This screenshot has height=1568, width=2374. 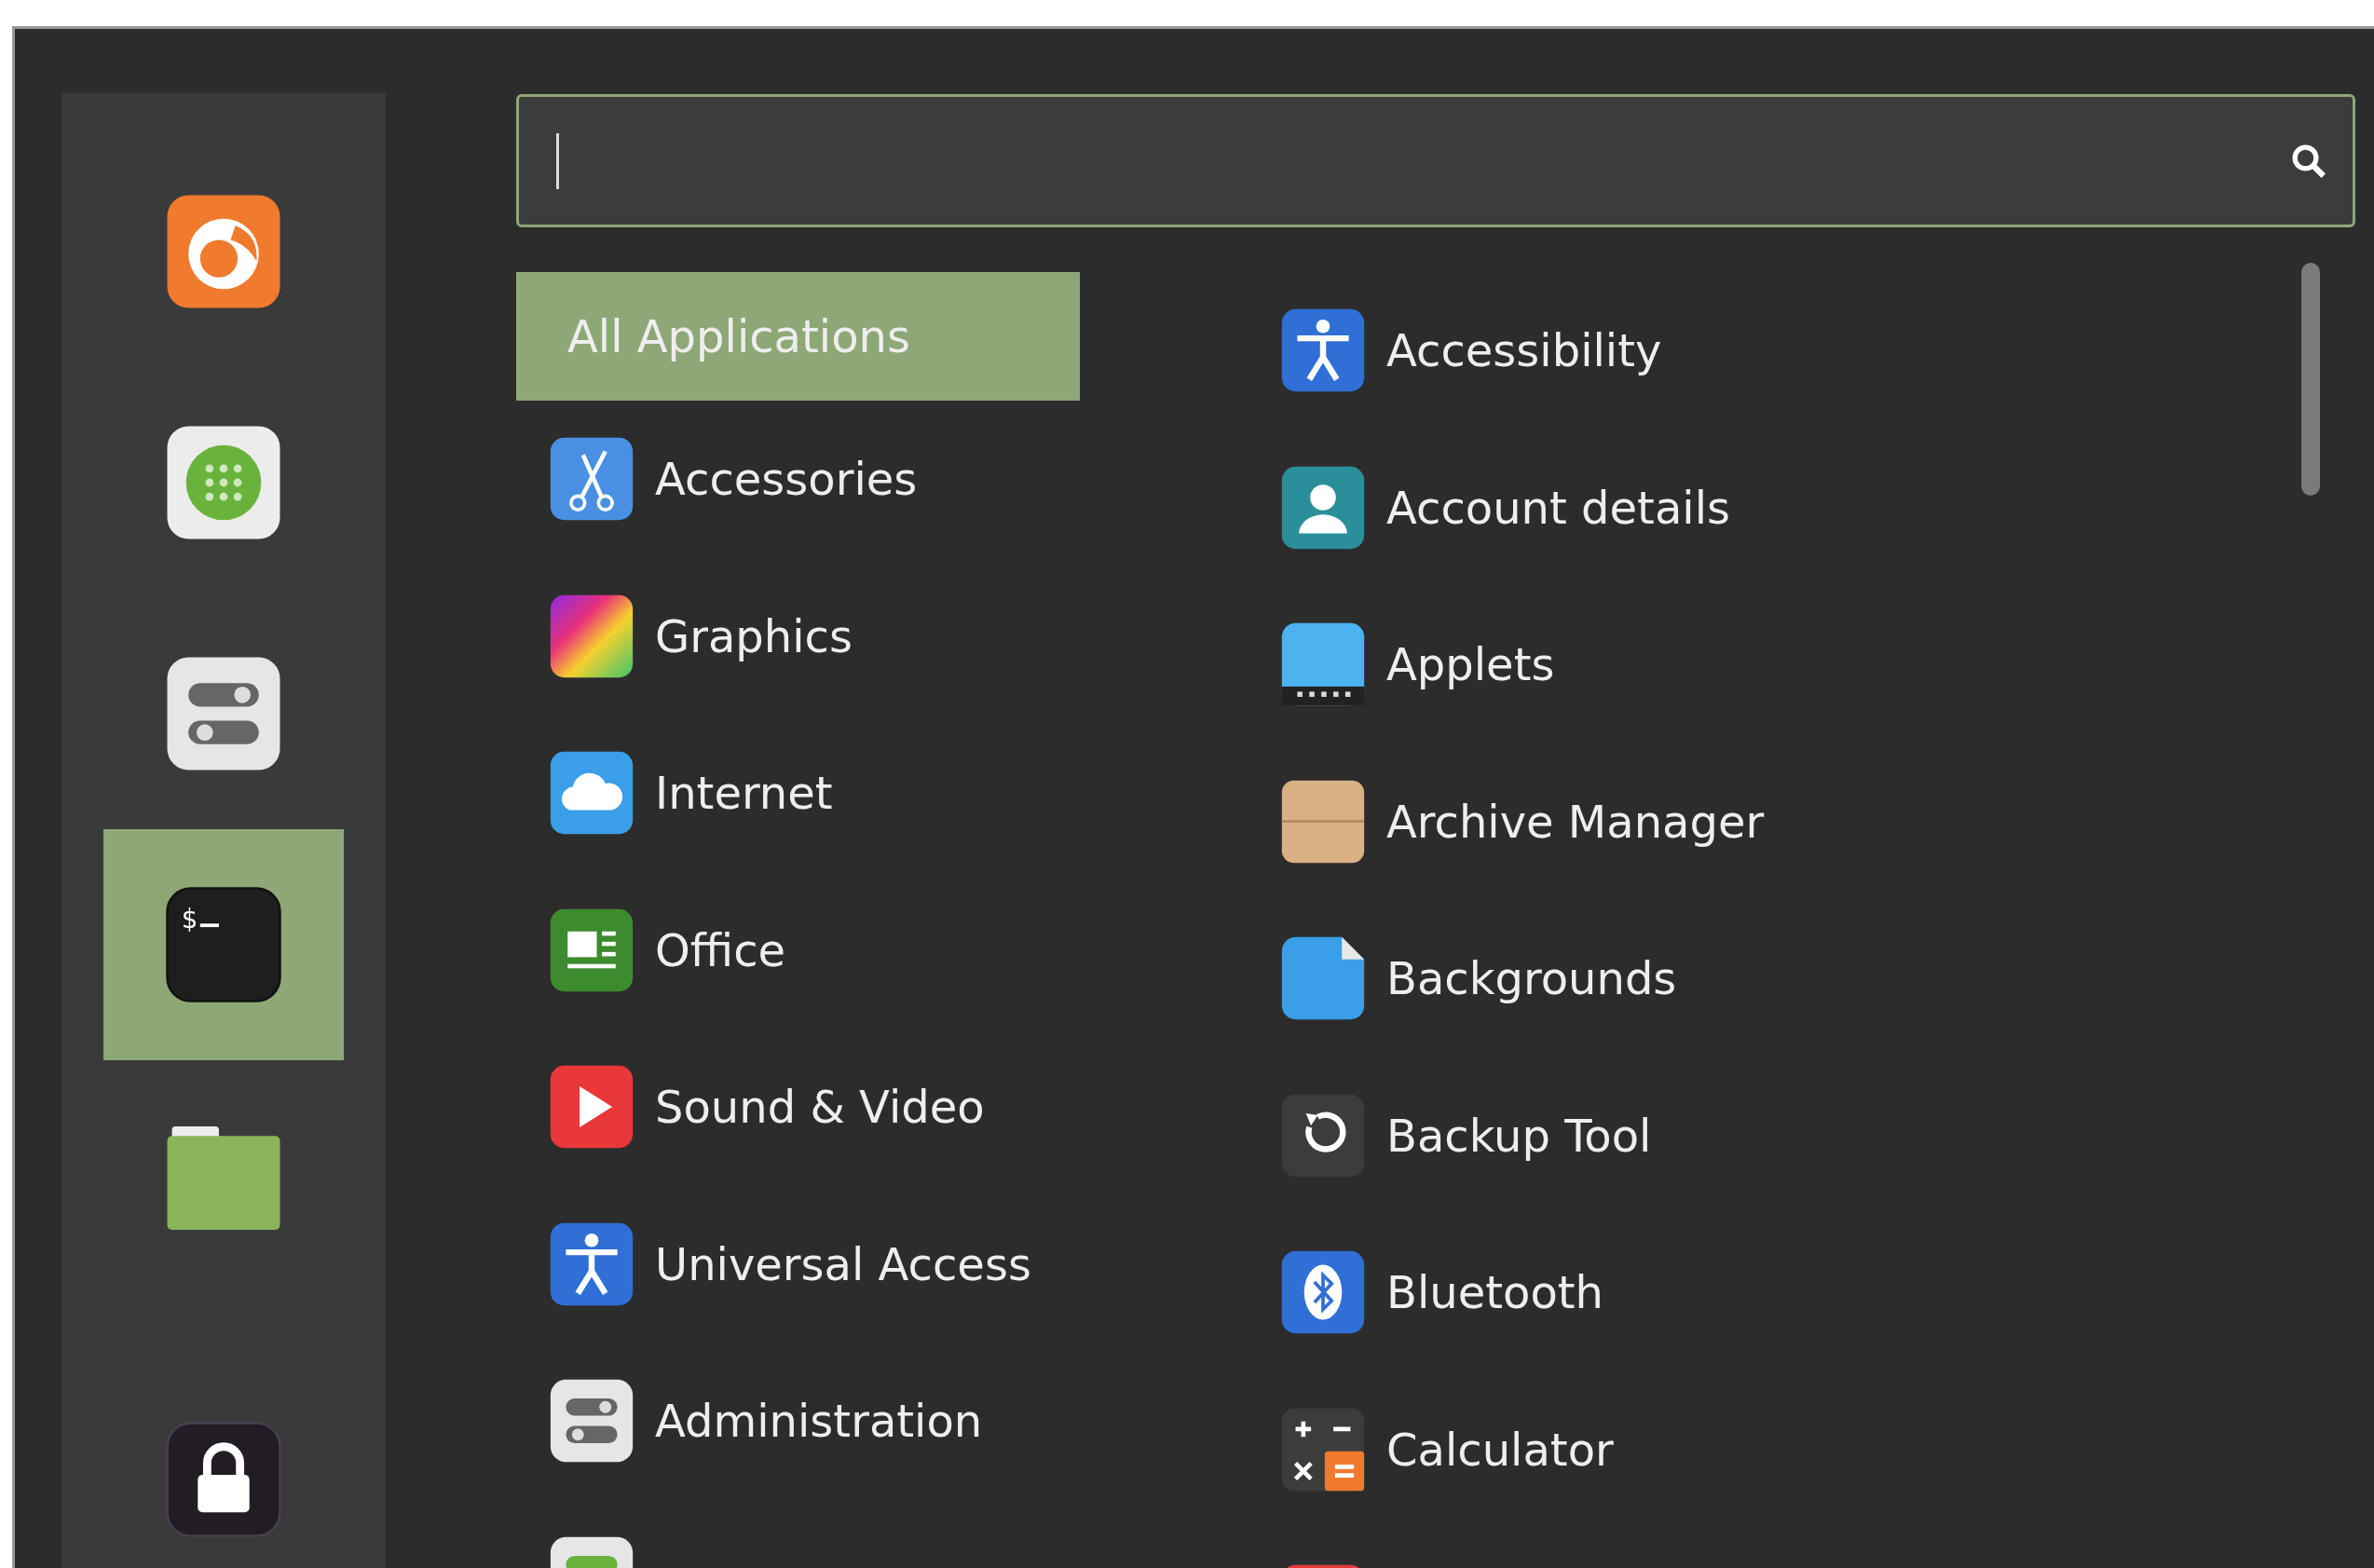 What do you see at coordinates (1518, 821) in the screenshot?
I see `application-item: Archive Manager` at bounding box center [1518, 821].